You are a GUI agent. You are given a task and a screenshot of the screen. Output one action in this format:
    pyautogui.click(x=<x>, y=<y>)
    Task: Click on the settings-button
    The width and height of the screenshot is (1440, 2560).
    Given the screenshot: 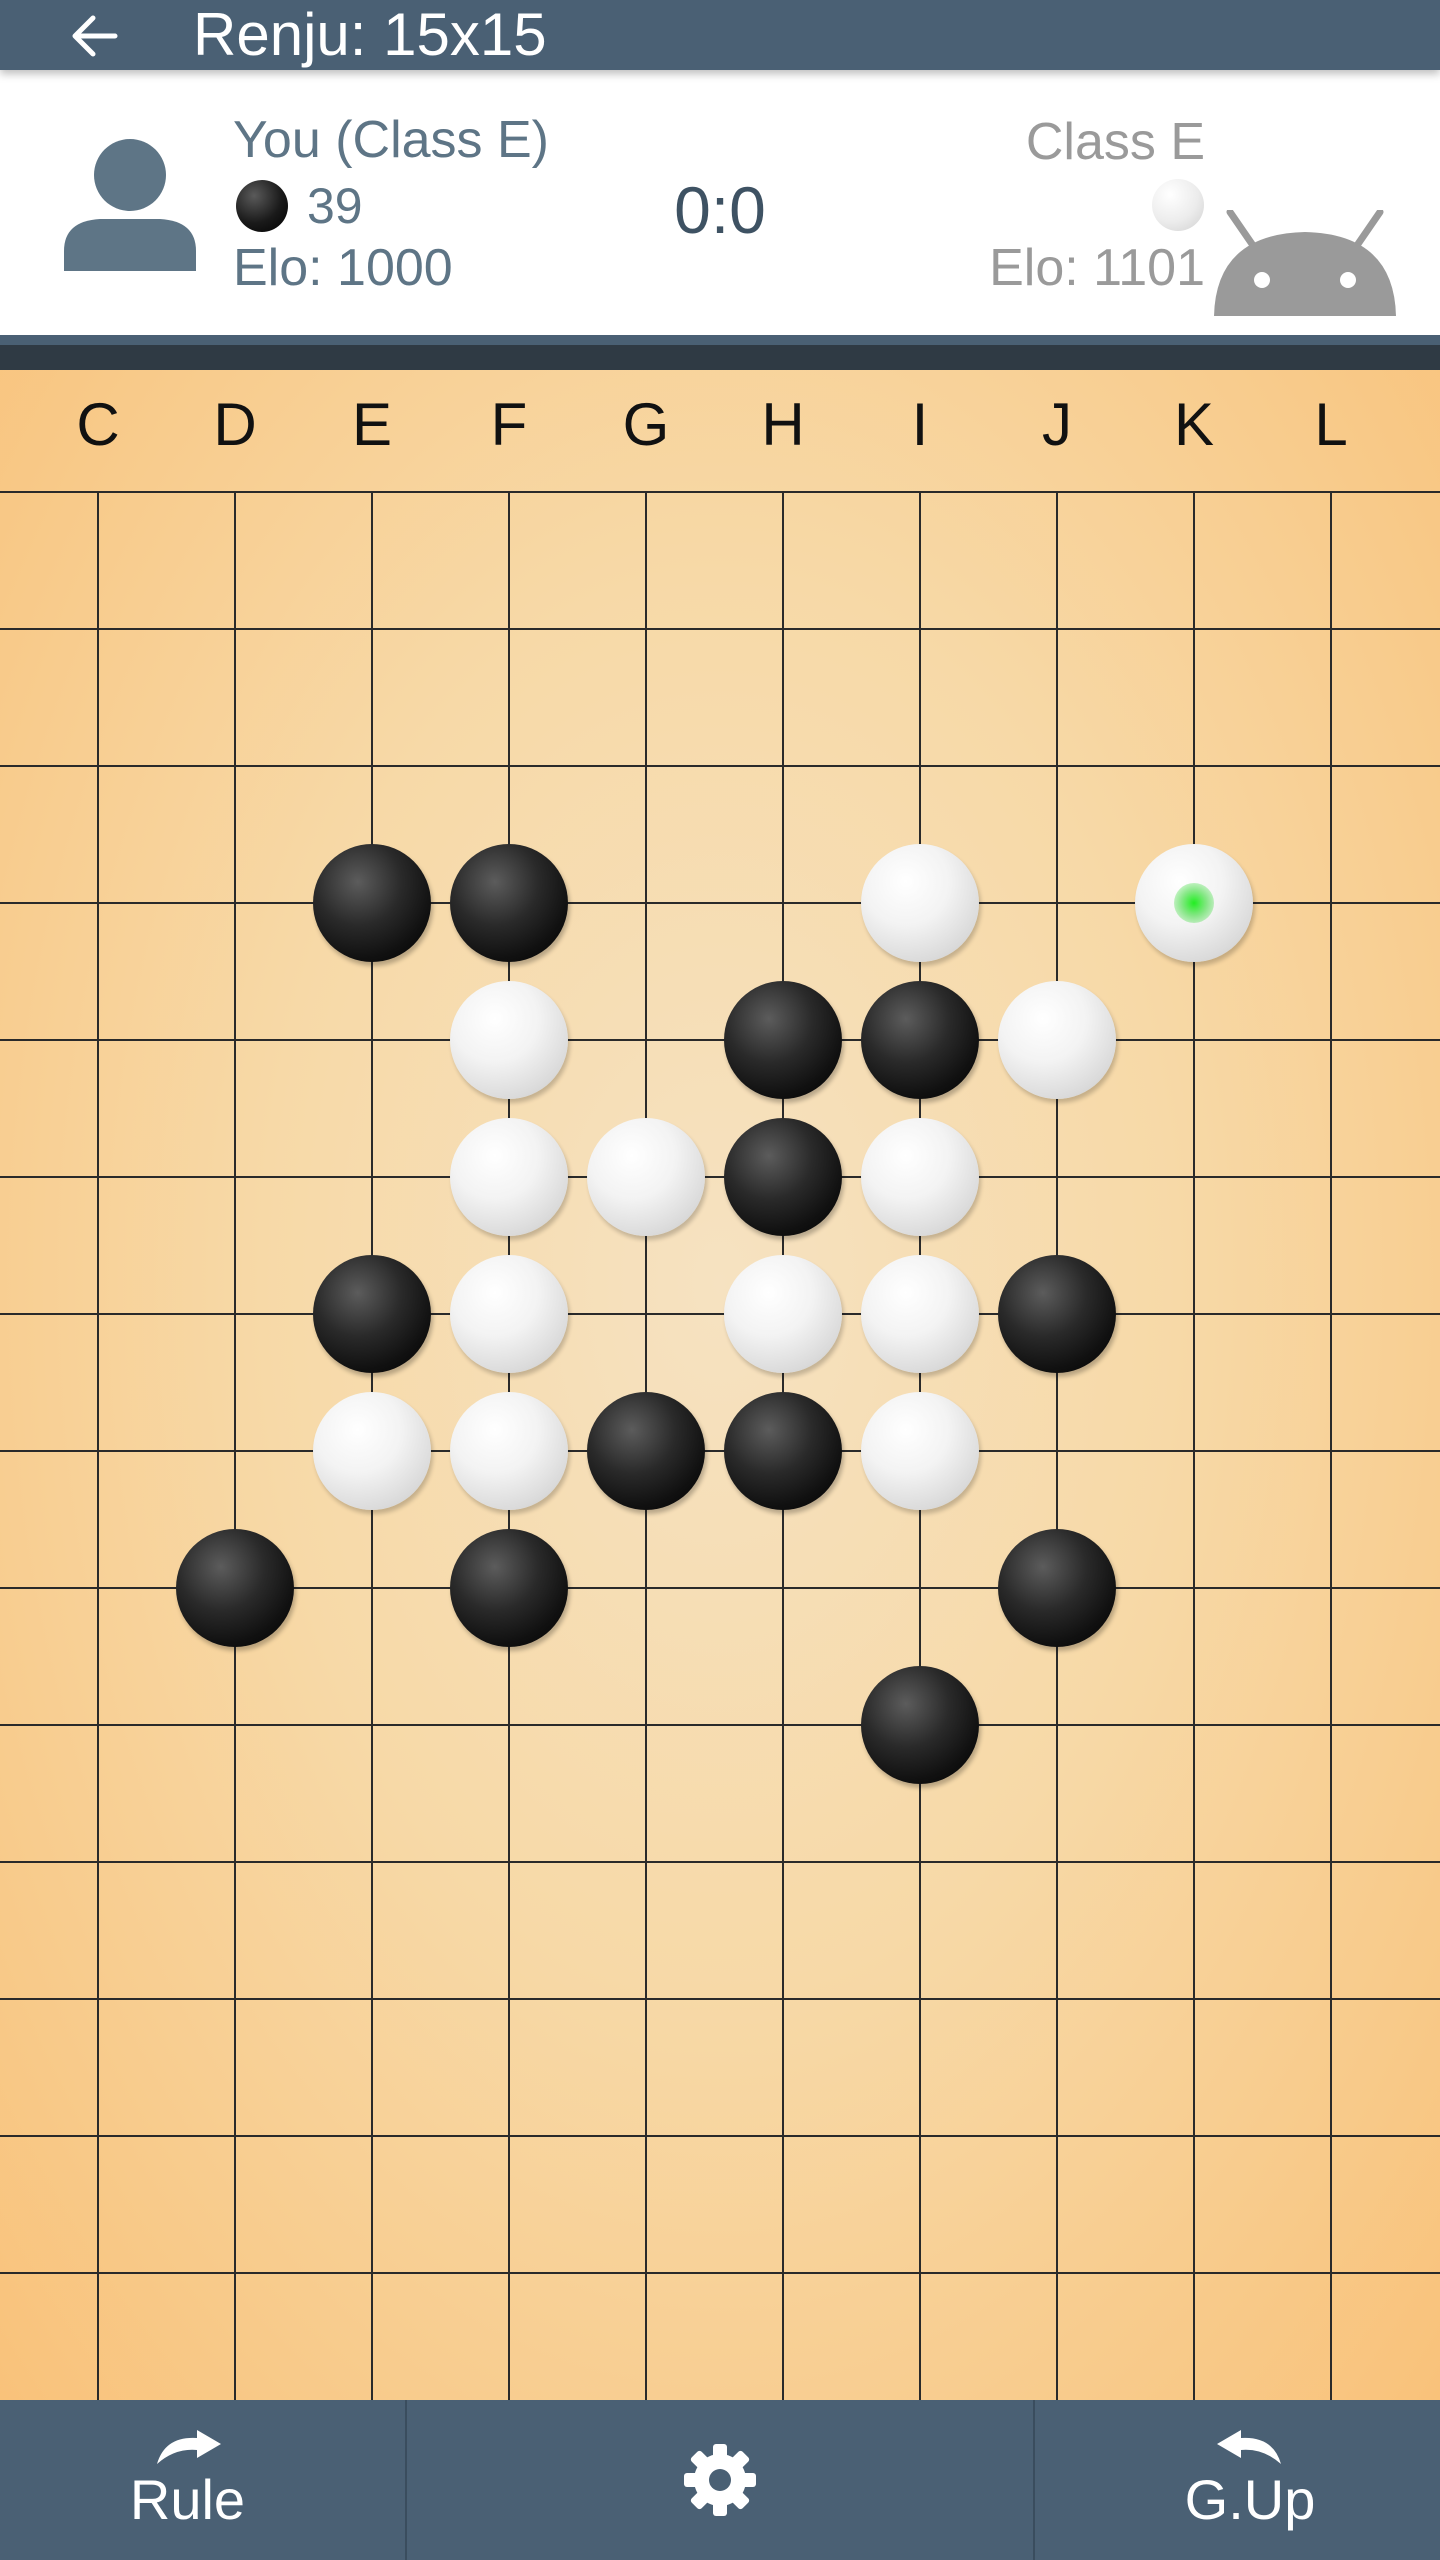 What is the action you would take?
    pyautogui.click(x=720, y=2480)
    